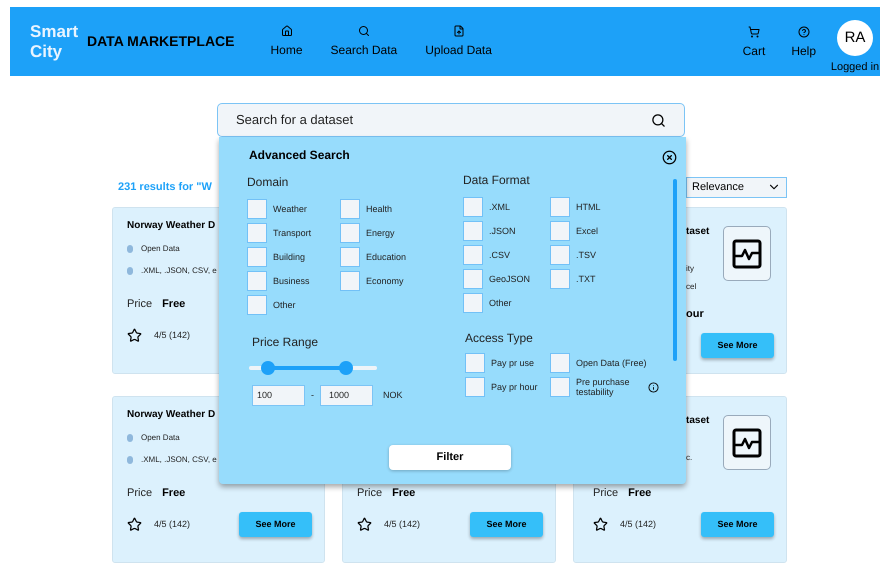 This screenshot has height=563, width=880. I want to click on checkbox-label: Pay pr hour, so click(514, 387).